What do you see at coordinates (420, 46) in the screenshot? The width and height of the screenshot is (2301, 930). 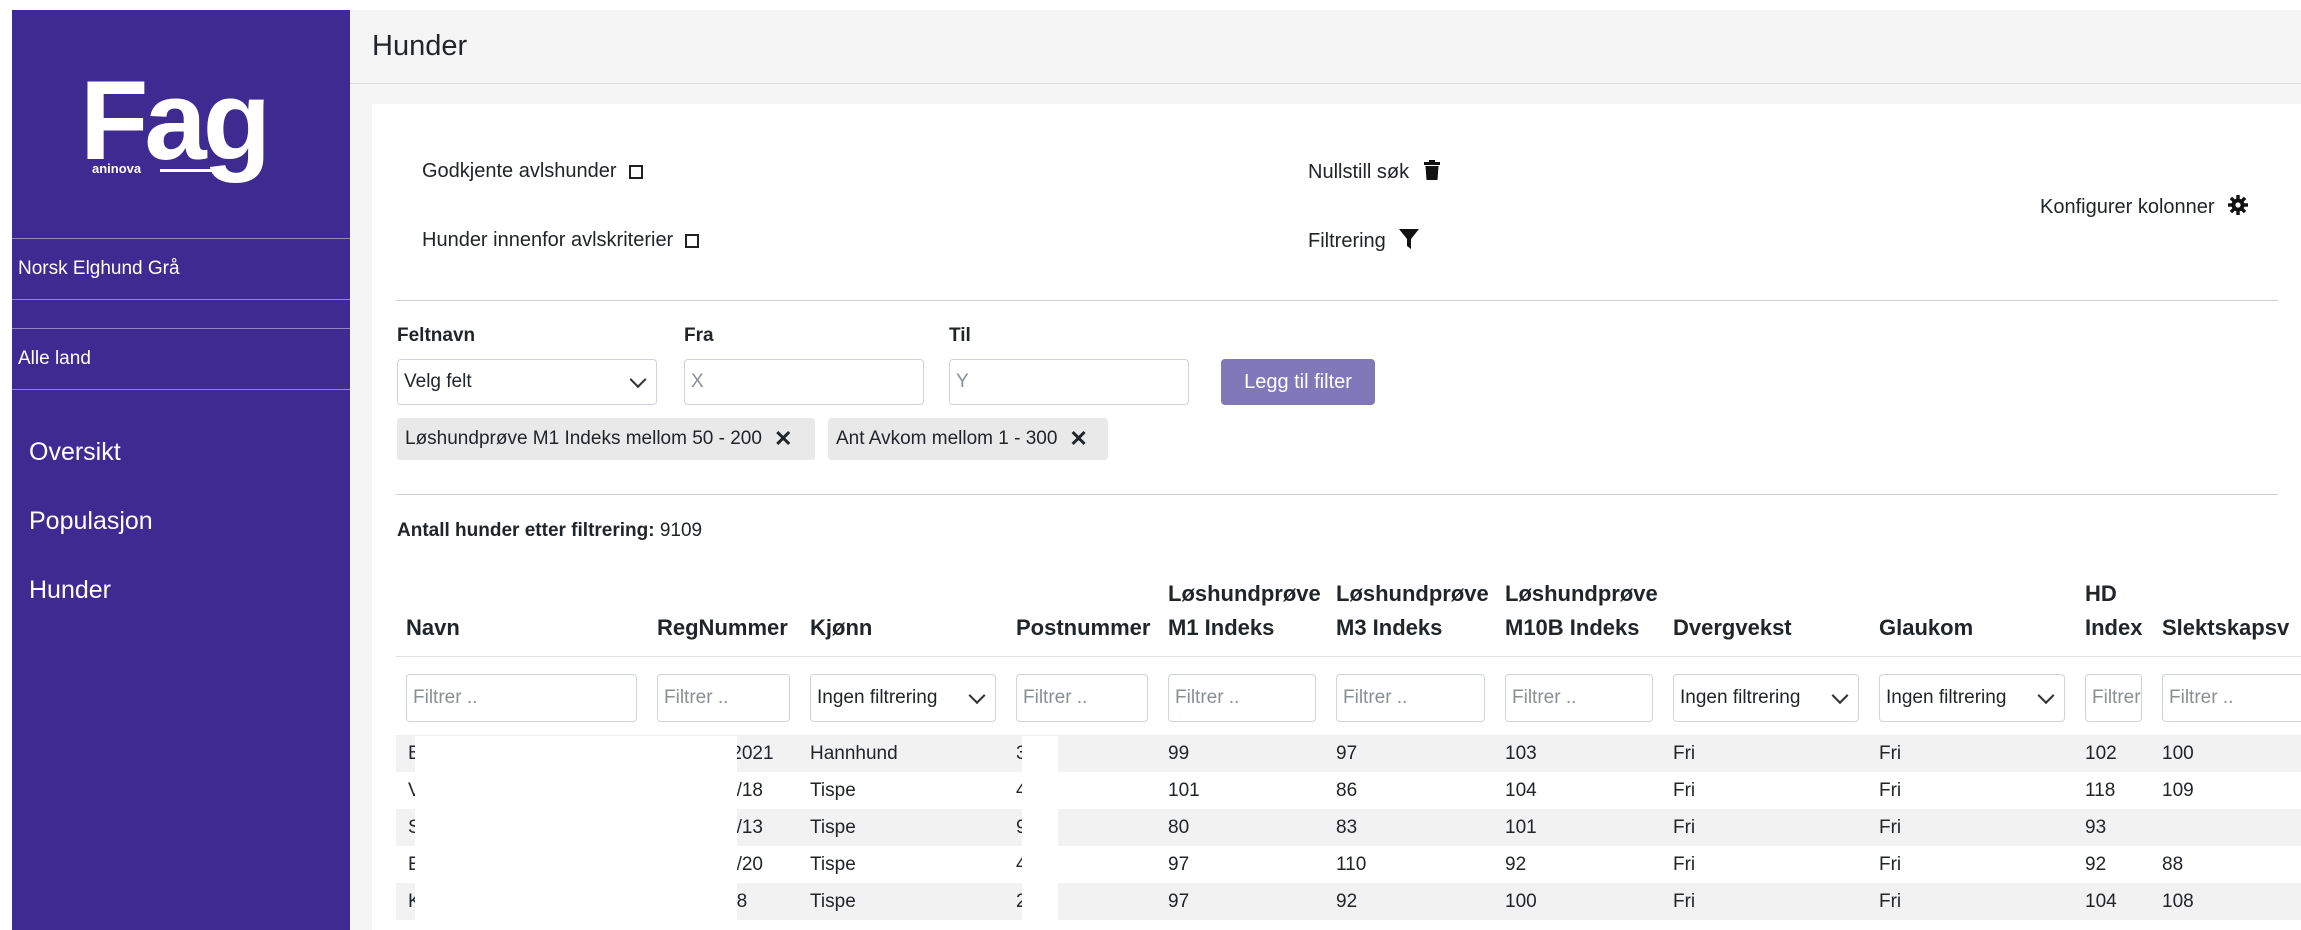 I see `page-title: Hunder` at bounding box center [420, 46].